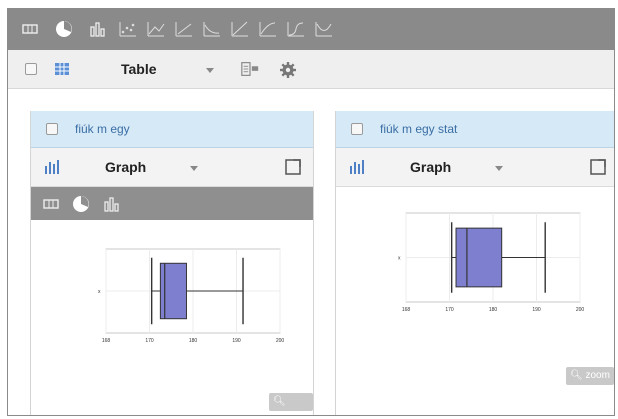  What do you see at coordinates (156, 29) in the screenshot?
I see `line-chart-icon` at bounding box center [156, 29].